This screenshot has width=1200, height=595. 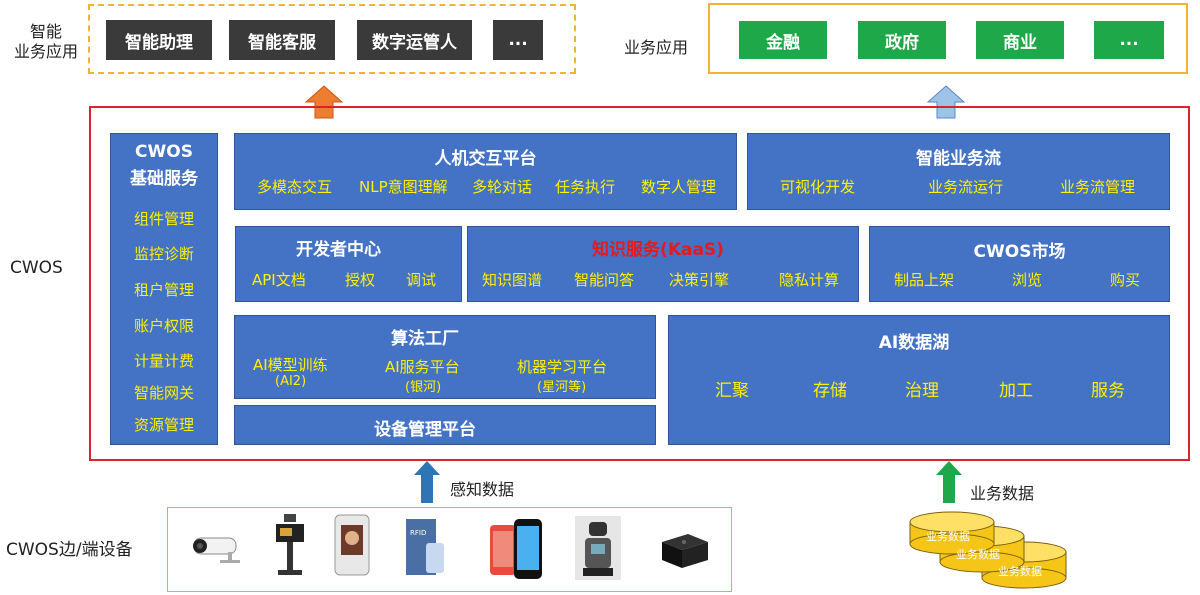 What do you see at coordinates (562, 387) in the screenshot?
I see `algo-item-sub: (星河等)` at bounding box center [562, 387].